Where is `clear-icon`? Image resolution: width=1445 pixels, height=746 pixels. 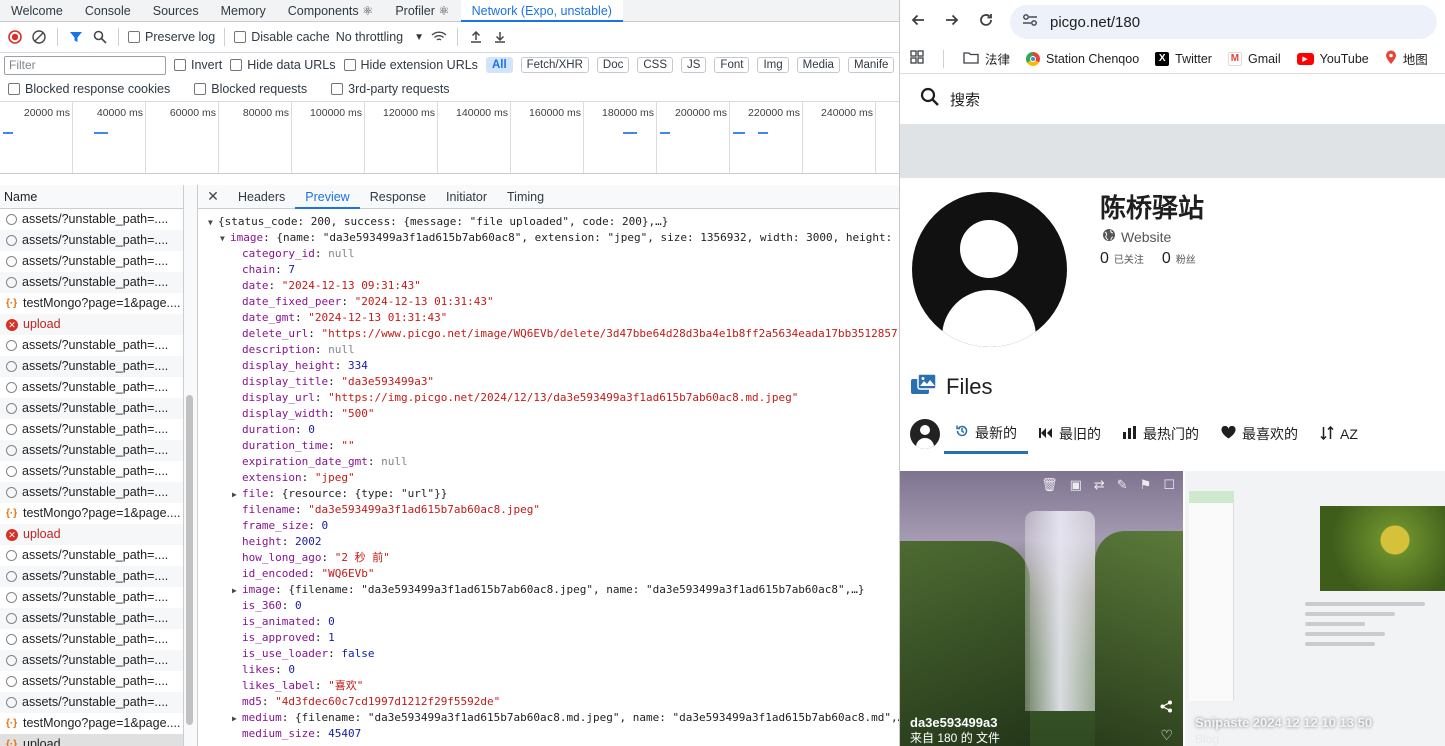 clear-icon is located at coordinates (39, 37).